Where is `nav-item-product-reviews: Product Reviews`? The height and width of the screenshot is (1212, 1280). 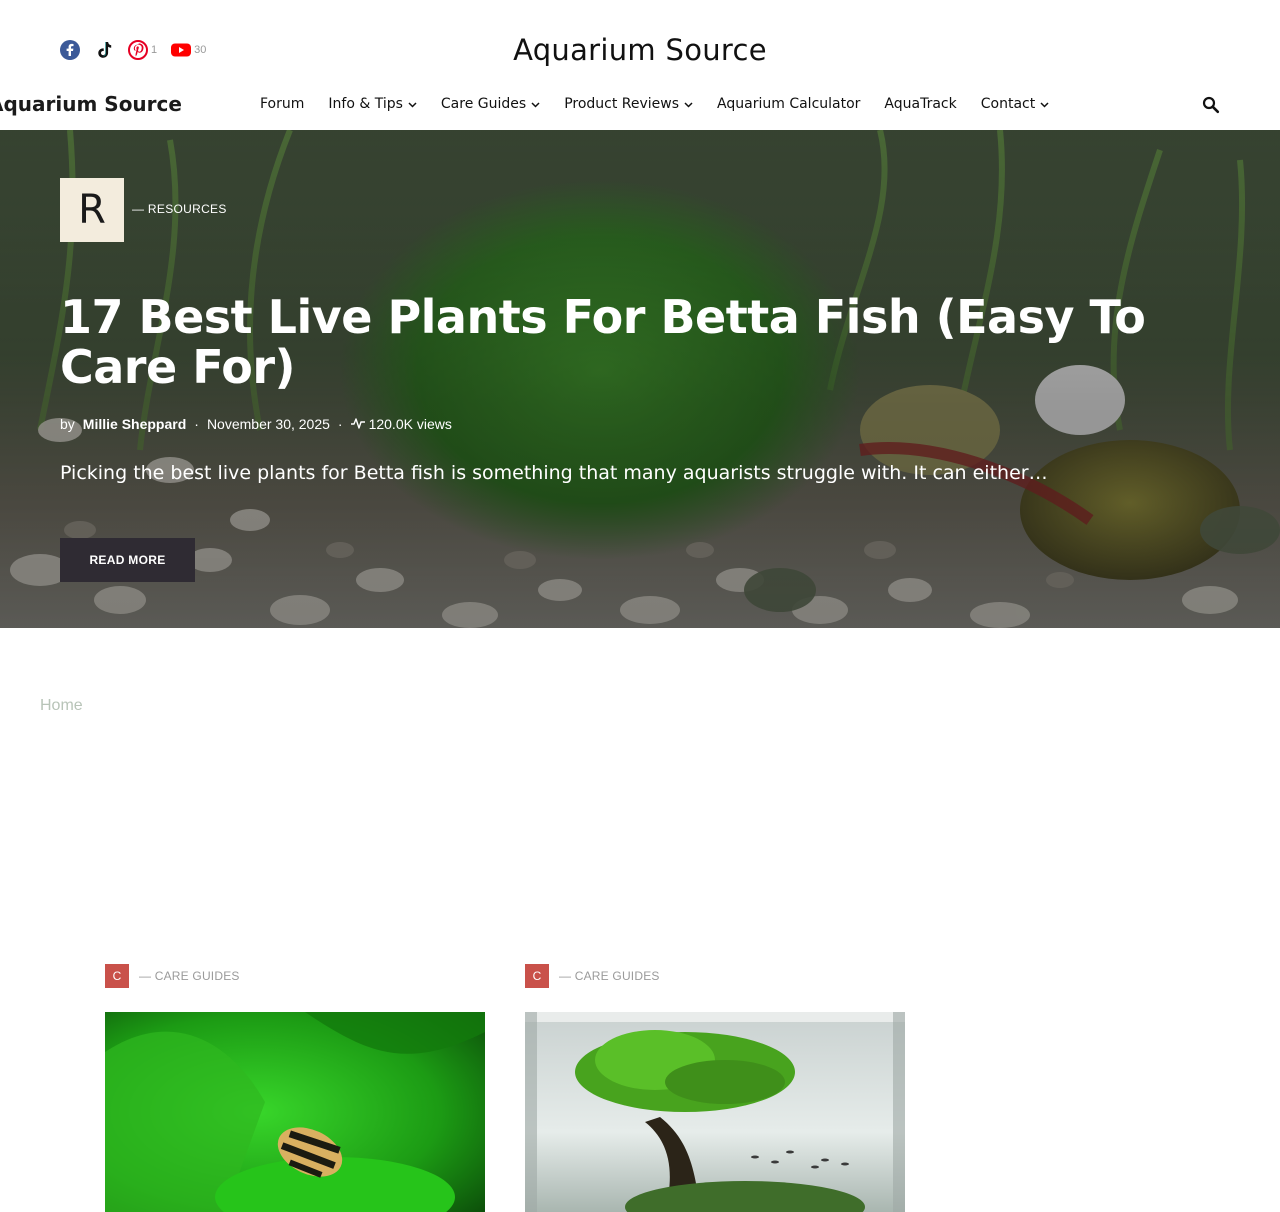 nav-item-product-reviews: Product Reviews is located at coordinates (628, 104).